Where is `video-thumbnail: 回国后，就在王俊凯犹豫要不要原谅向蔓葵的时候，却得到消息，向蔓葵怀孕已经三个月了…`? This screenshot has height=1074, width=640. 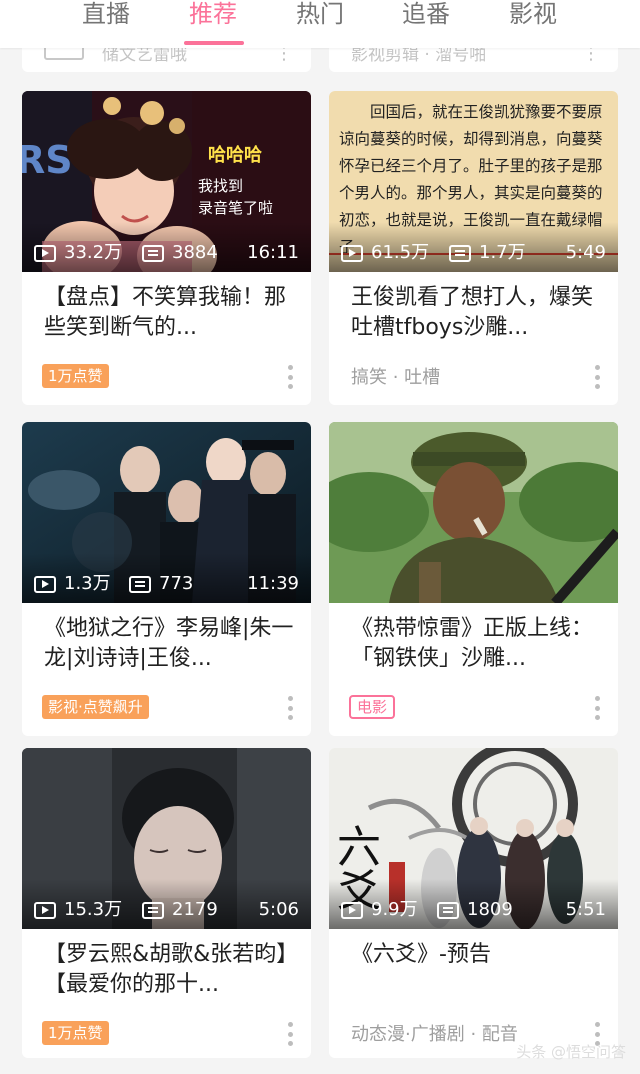
video-thumbnail: 回国后，就在王俊凯犹豫要不要原谅向蔓葵的时候，却得到消息，向蔓葵怀孕已经三个月了… is located at coordinates (473, 181).